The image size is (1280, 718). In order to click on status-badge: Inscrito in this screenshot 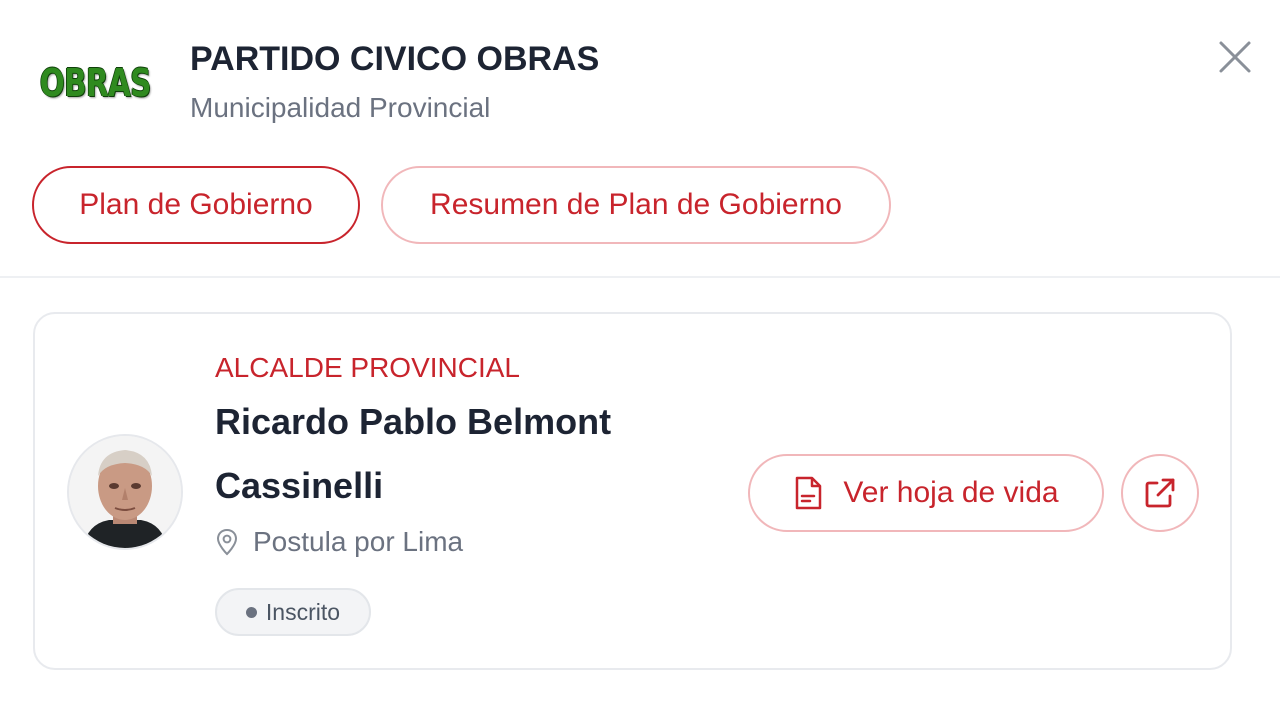, I will do `click(293, 612)`.